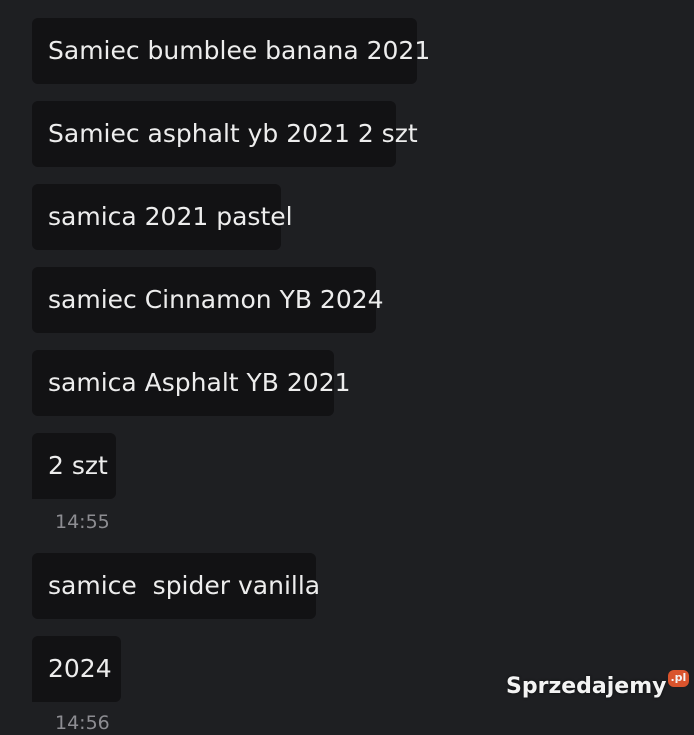 This screenshot has height=735, width=694. What do you see at coordinates (586, 686) in the screenshot?
I see `watermark-text: Sprzedajemy` at bounding box center [586, 686].